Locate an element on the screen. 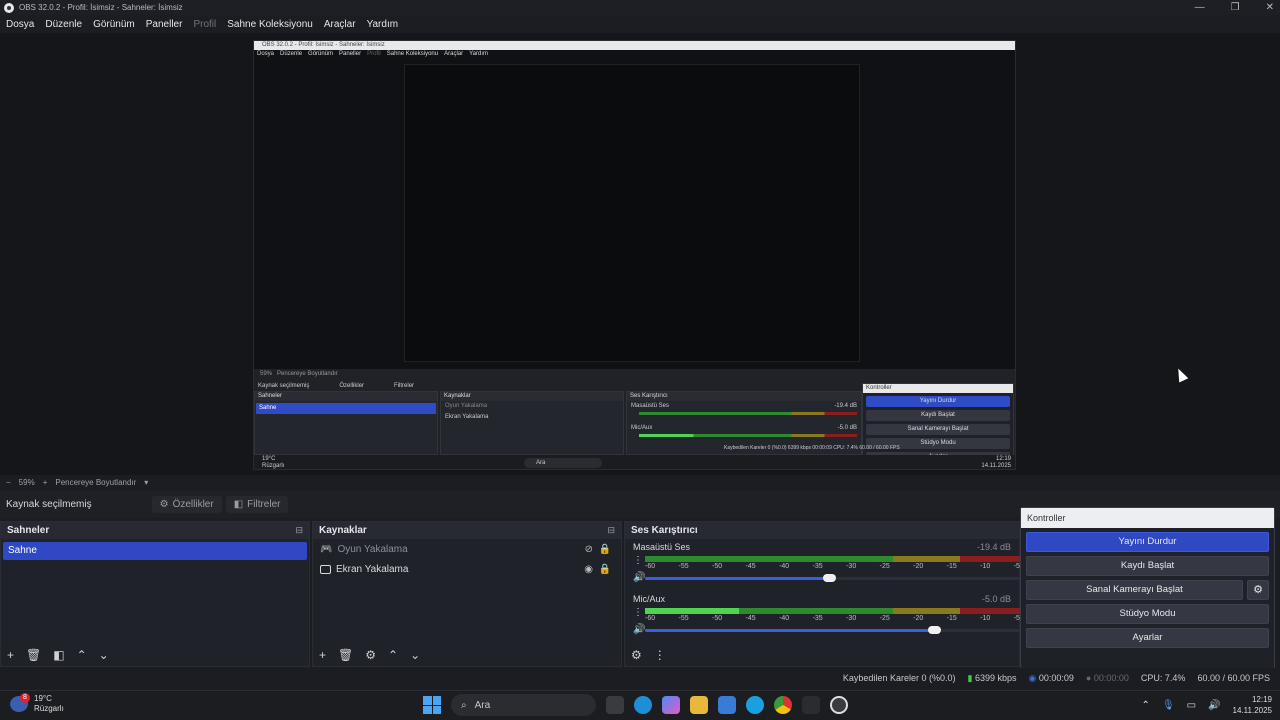 The image size is (1280, 720). source-item: 🎮 Oyun Yakalama ⊘ 🔒 is located at coordinates (467, 549).